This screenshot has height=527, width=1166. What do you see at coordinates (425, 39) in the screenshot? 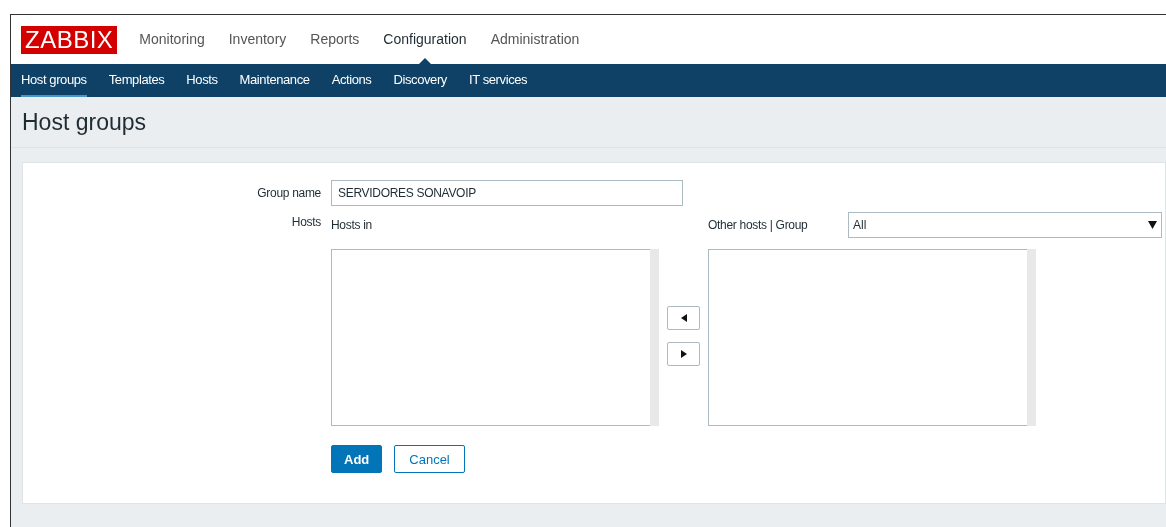
I see `menu-tab: Configuration` at bounding box center [425, 39].